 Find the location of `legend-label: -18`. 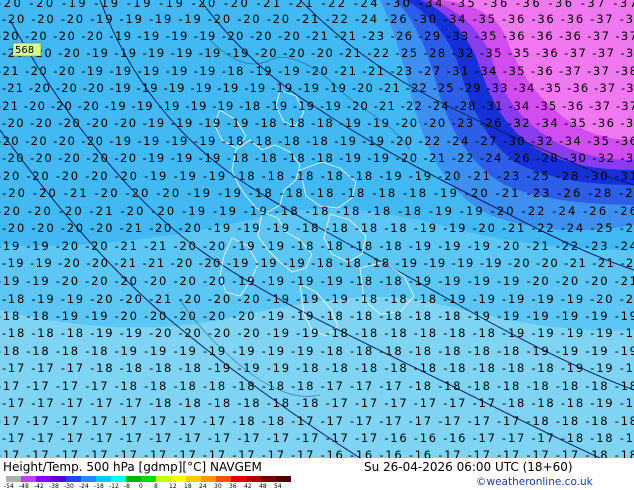

legend-label: -18 is located at coordinates (99, 486).